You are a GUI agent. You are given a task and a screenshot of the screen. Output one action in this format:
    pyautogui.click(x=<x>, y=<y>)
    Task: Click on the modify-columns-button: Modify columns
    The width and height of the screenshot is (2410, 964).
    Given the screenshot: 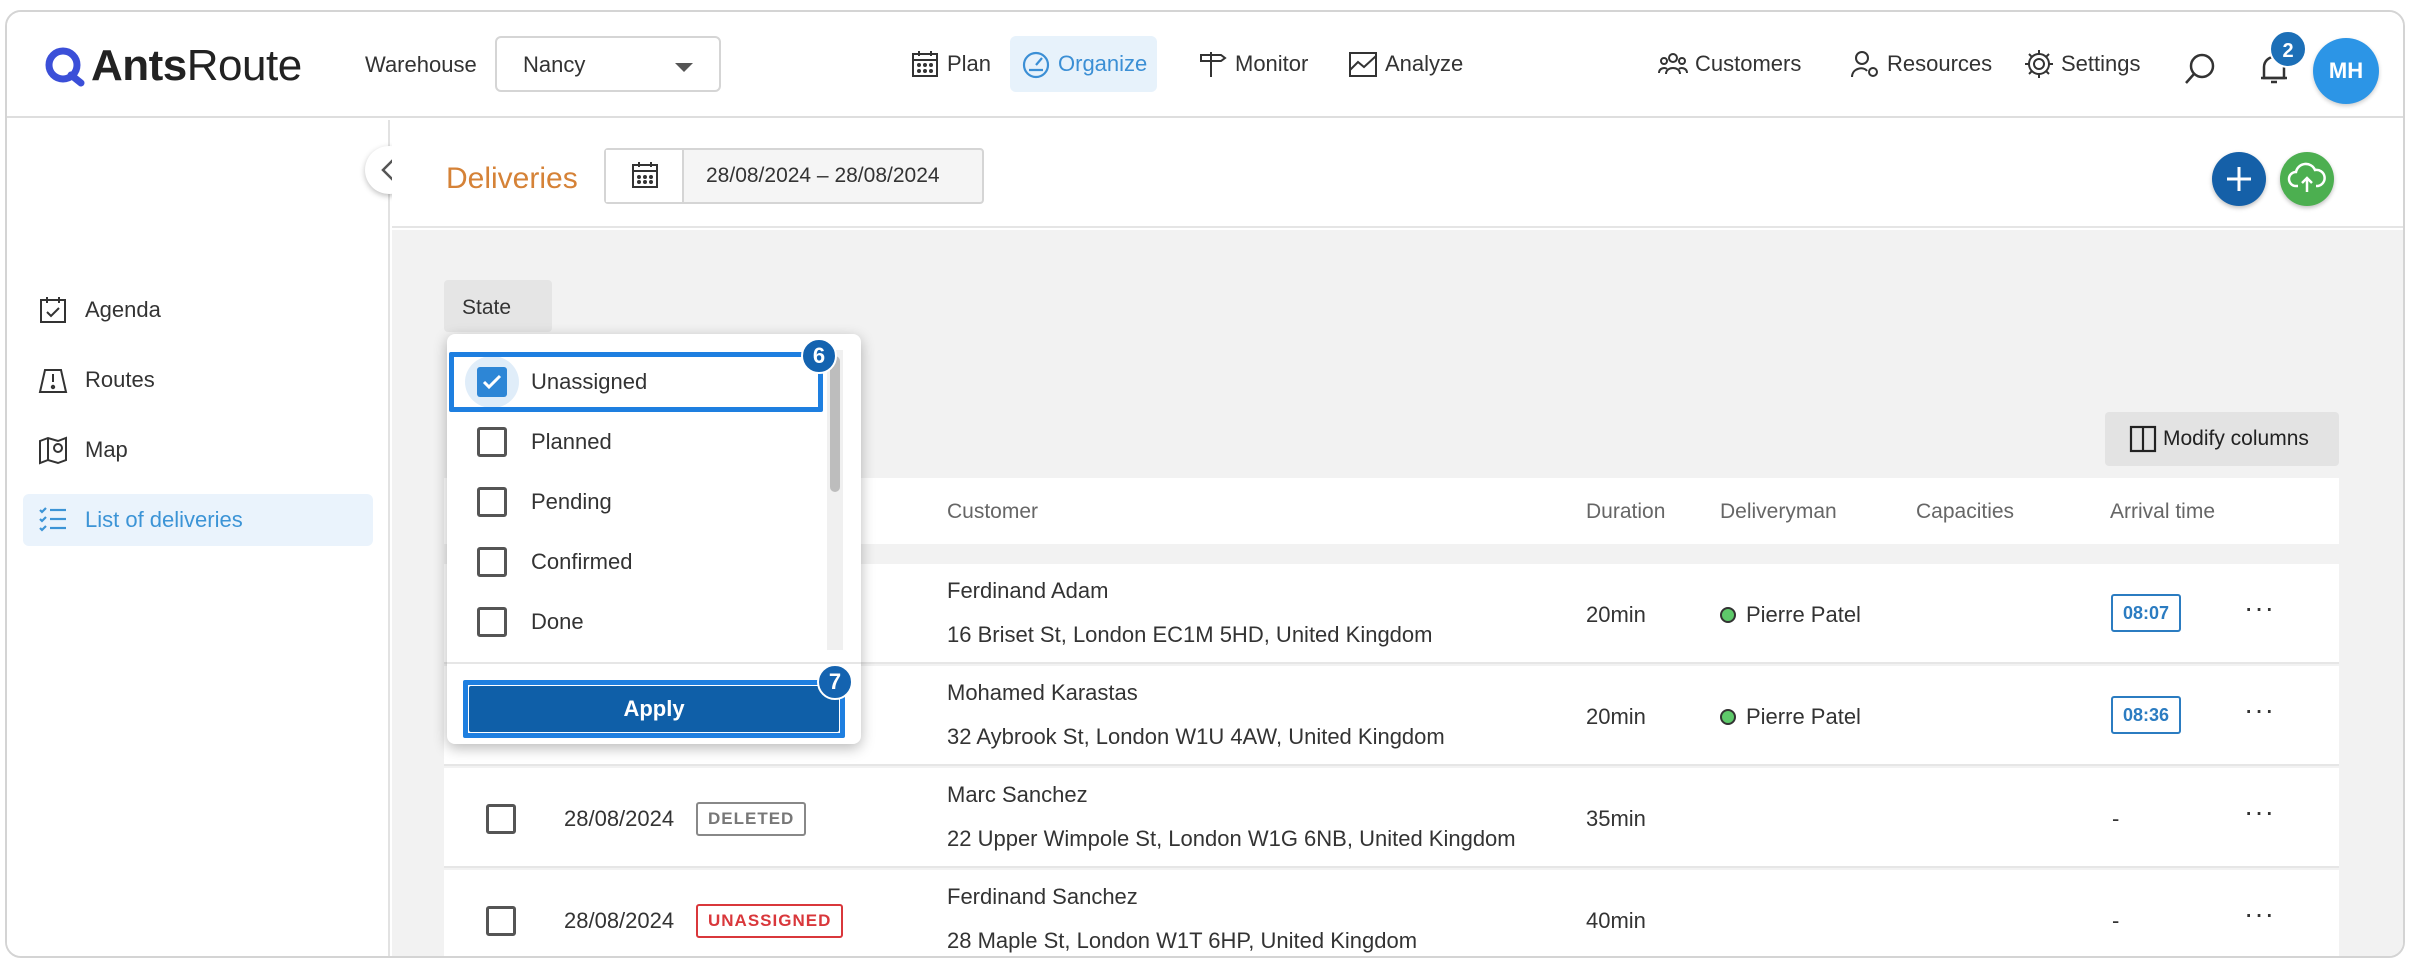 What is the action you would take?
    pyautogui.click(x=2222, y=439)
    